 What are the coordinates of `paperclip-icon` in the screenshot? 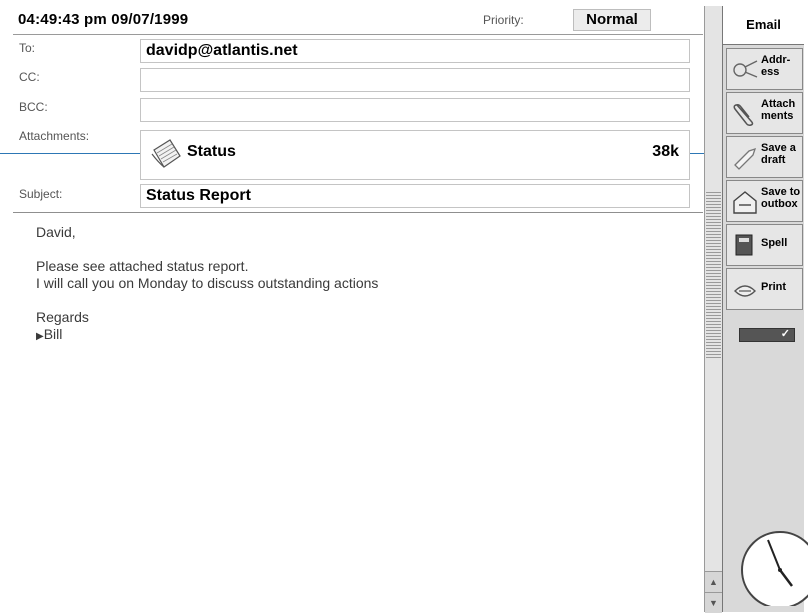 It's located at (743, 115).